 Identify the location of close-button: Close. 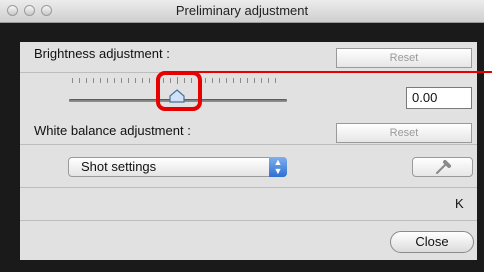
(432, 242).